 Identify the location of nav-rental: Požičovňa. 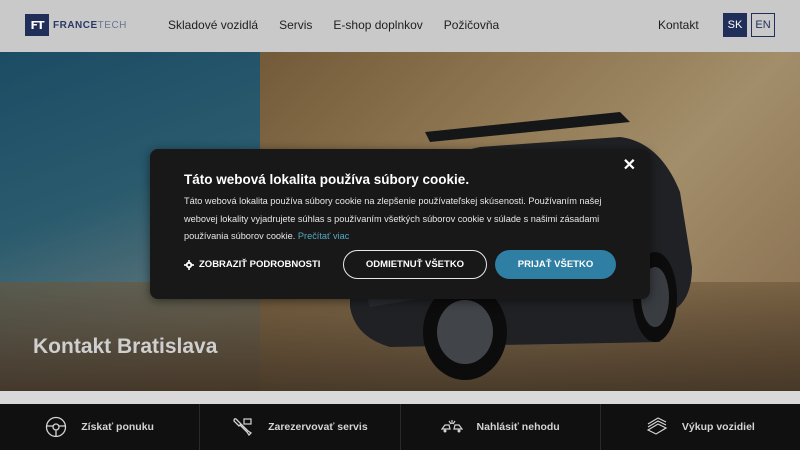
(471, 25).